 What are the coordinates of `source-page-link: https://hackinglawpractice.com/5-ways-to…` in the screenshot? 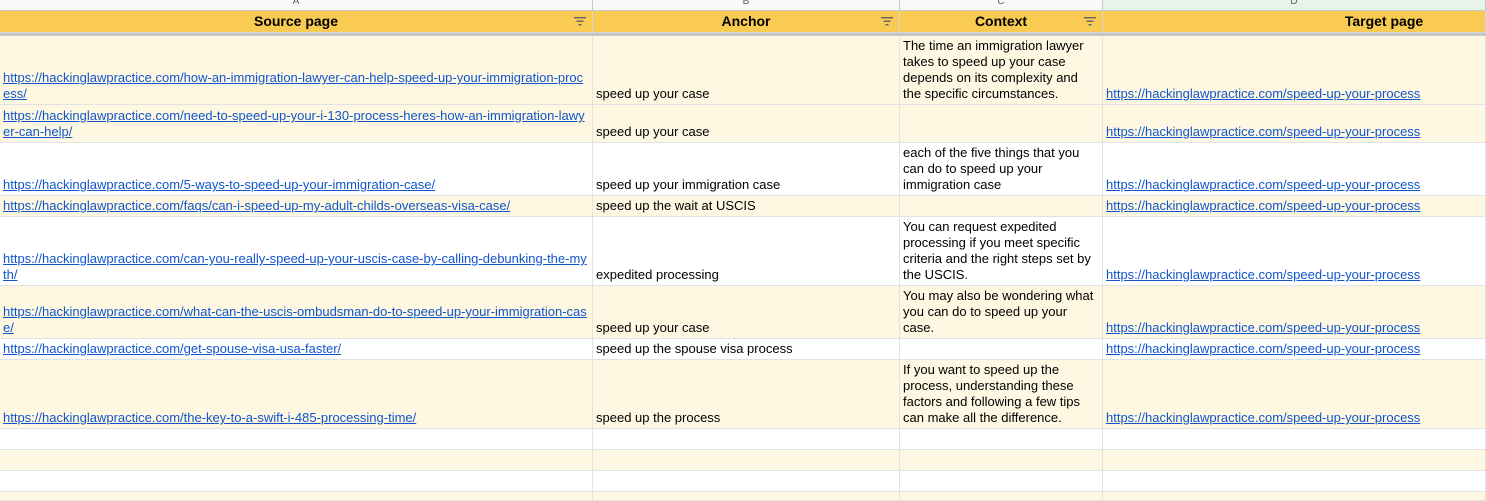 It's located at (296, 185).